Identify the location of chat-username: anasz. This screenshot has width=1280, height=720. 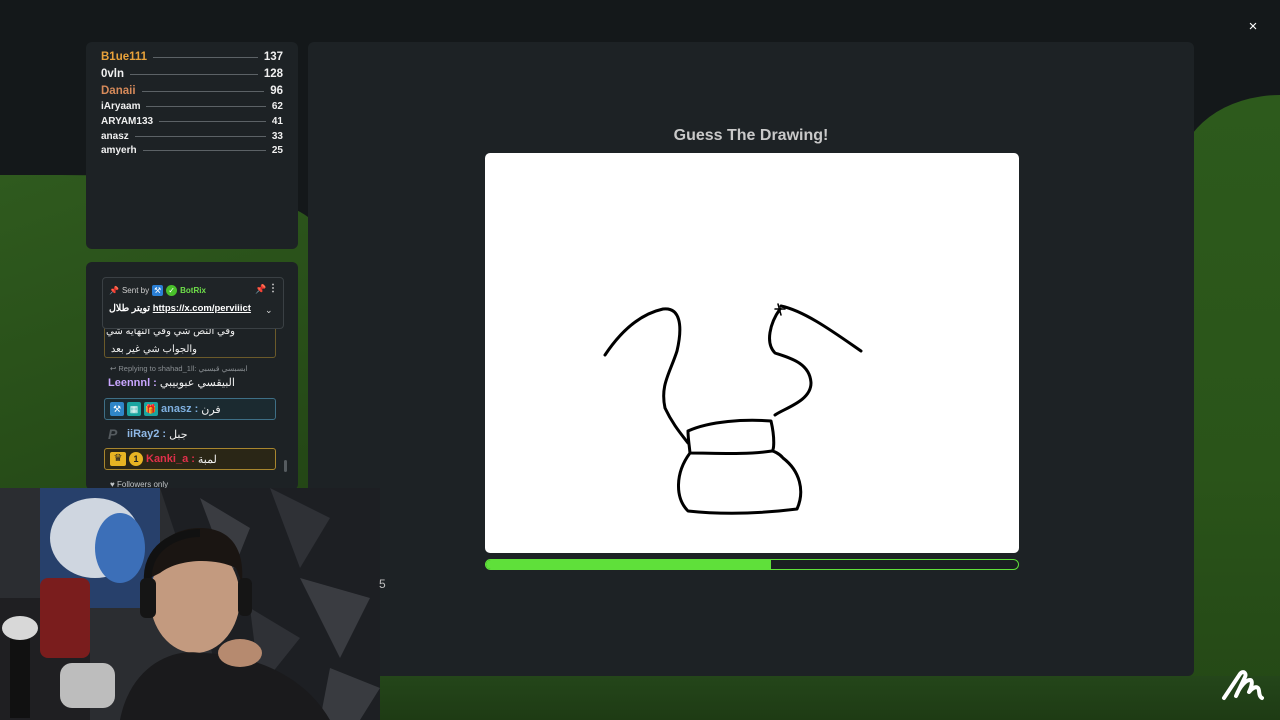
(176, 409).